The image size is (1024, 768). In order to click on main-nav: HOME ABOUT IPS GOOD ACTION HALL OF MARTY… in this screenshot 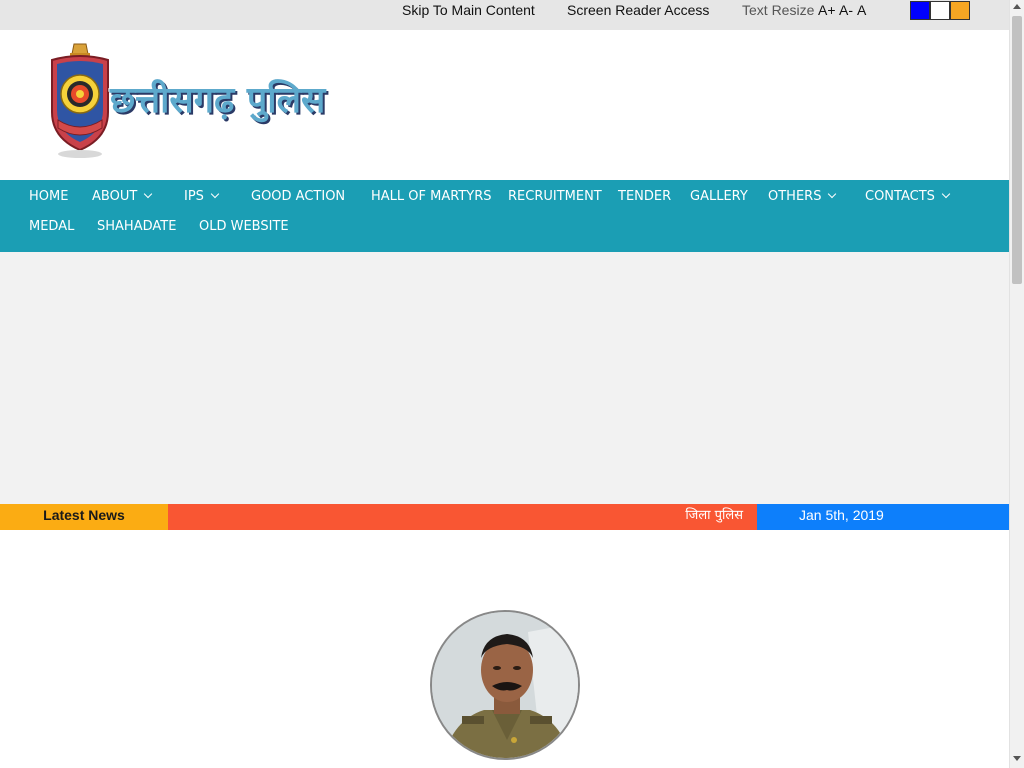, I will do `click(504, 216)`.